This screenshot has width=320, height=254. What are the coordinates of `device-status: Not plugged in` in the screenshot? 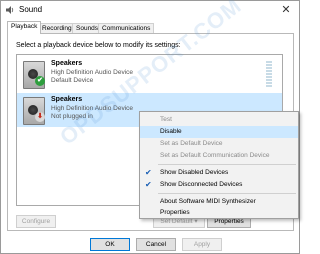 It's located at (72, 116).